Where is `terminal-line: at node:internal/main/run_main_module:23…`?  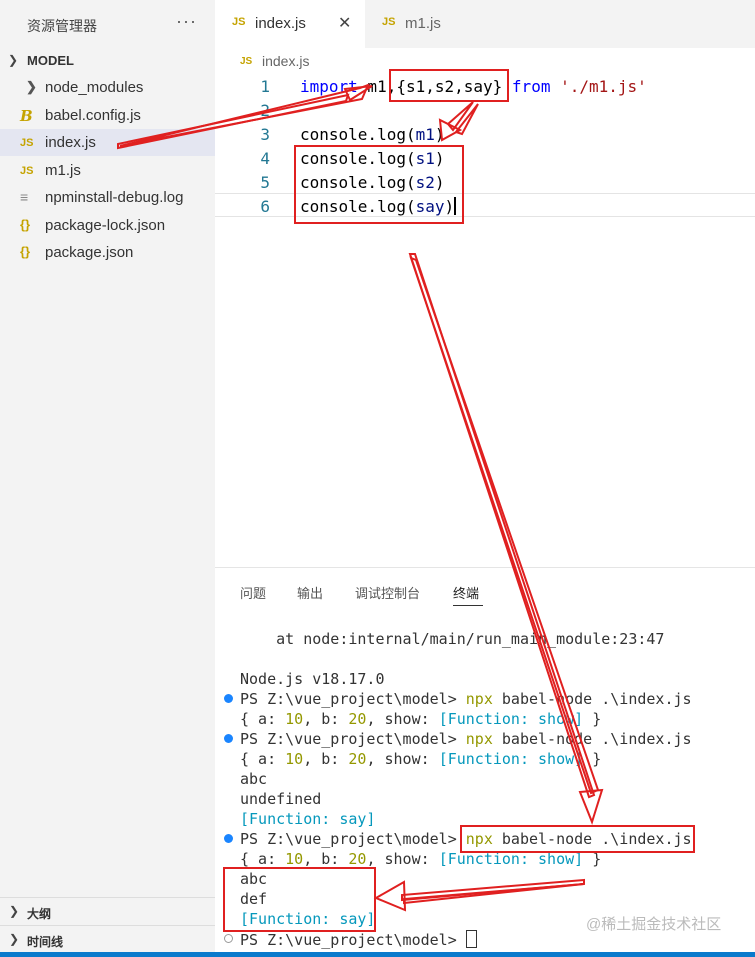 terminal-line: at node:internal/main/run_main_module:23… is located at coordinates (452, 639).